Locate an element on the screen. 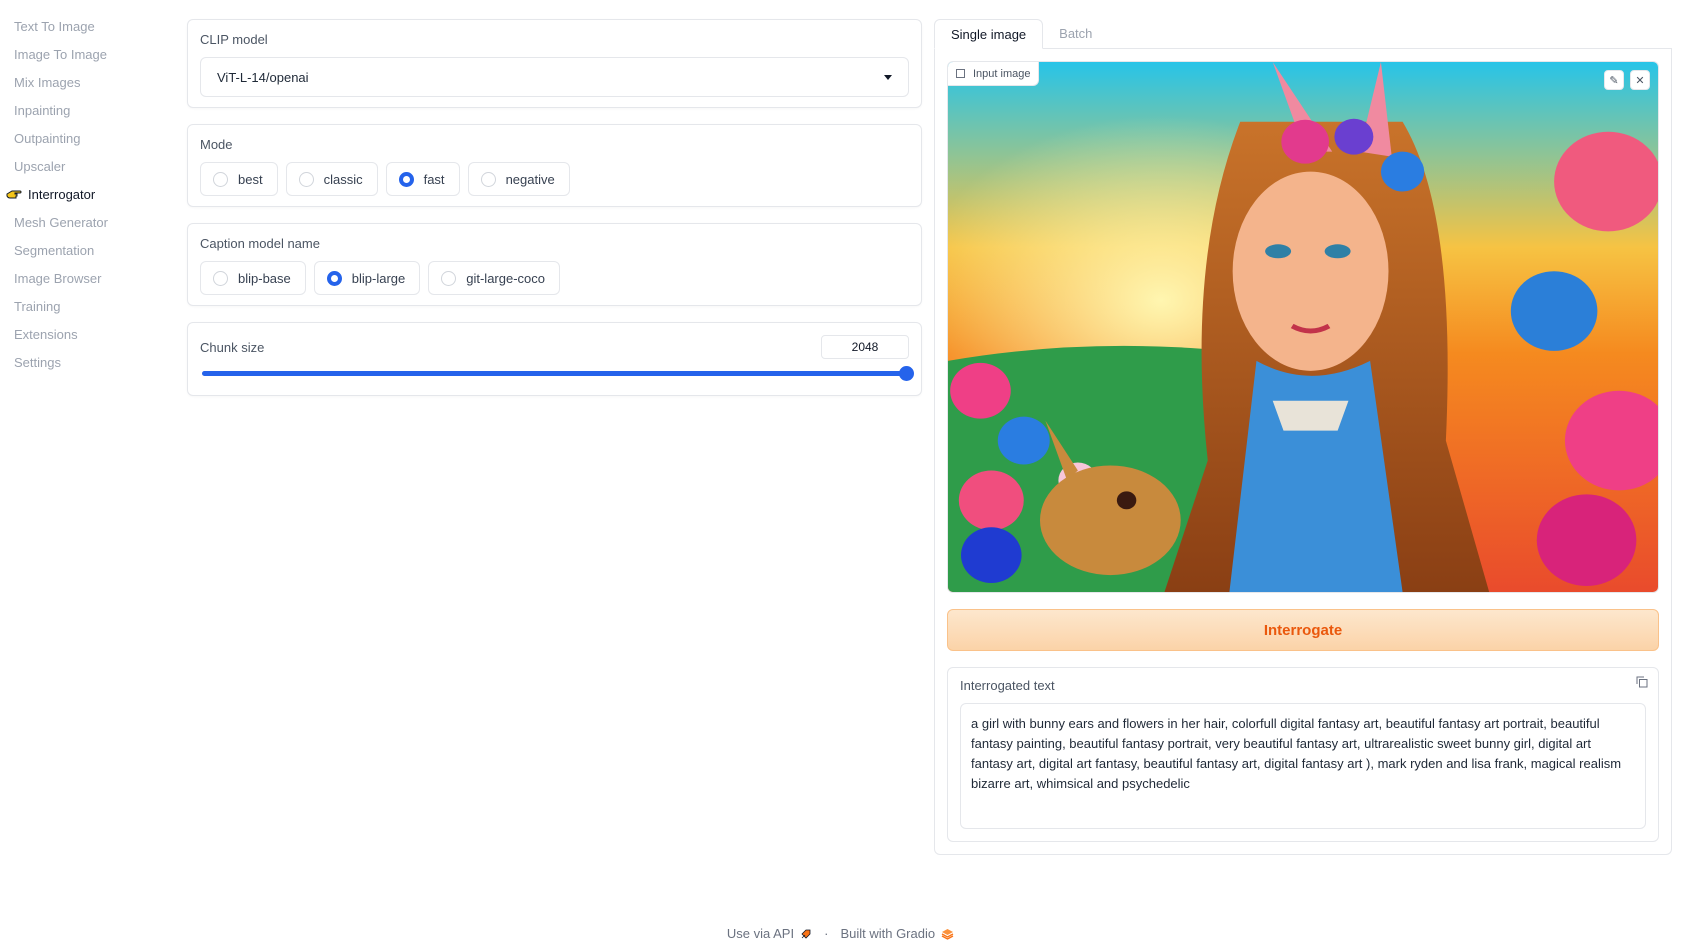 This screenshot has height=942, width=1681. caption-option-git-large-coco: git-large-coco is located at coordinates (494, 278).